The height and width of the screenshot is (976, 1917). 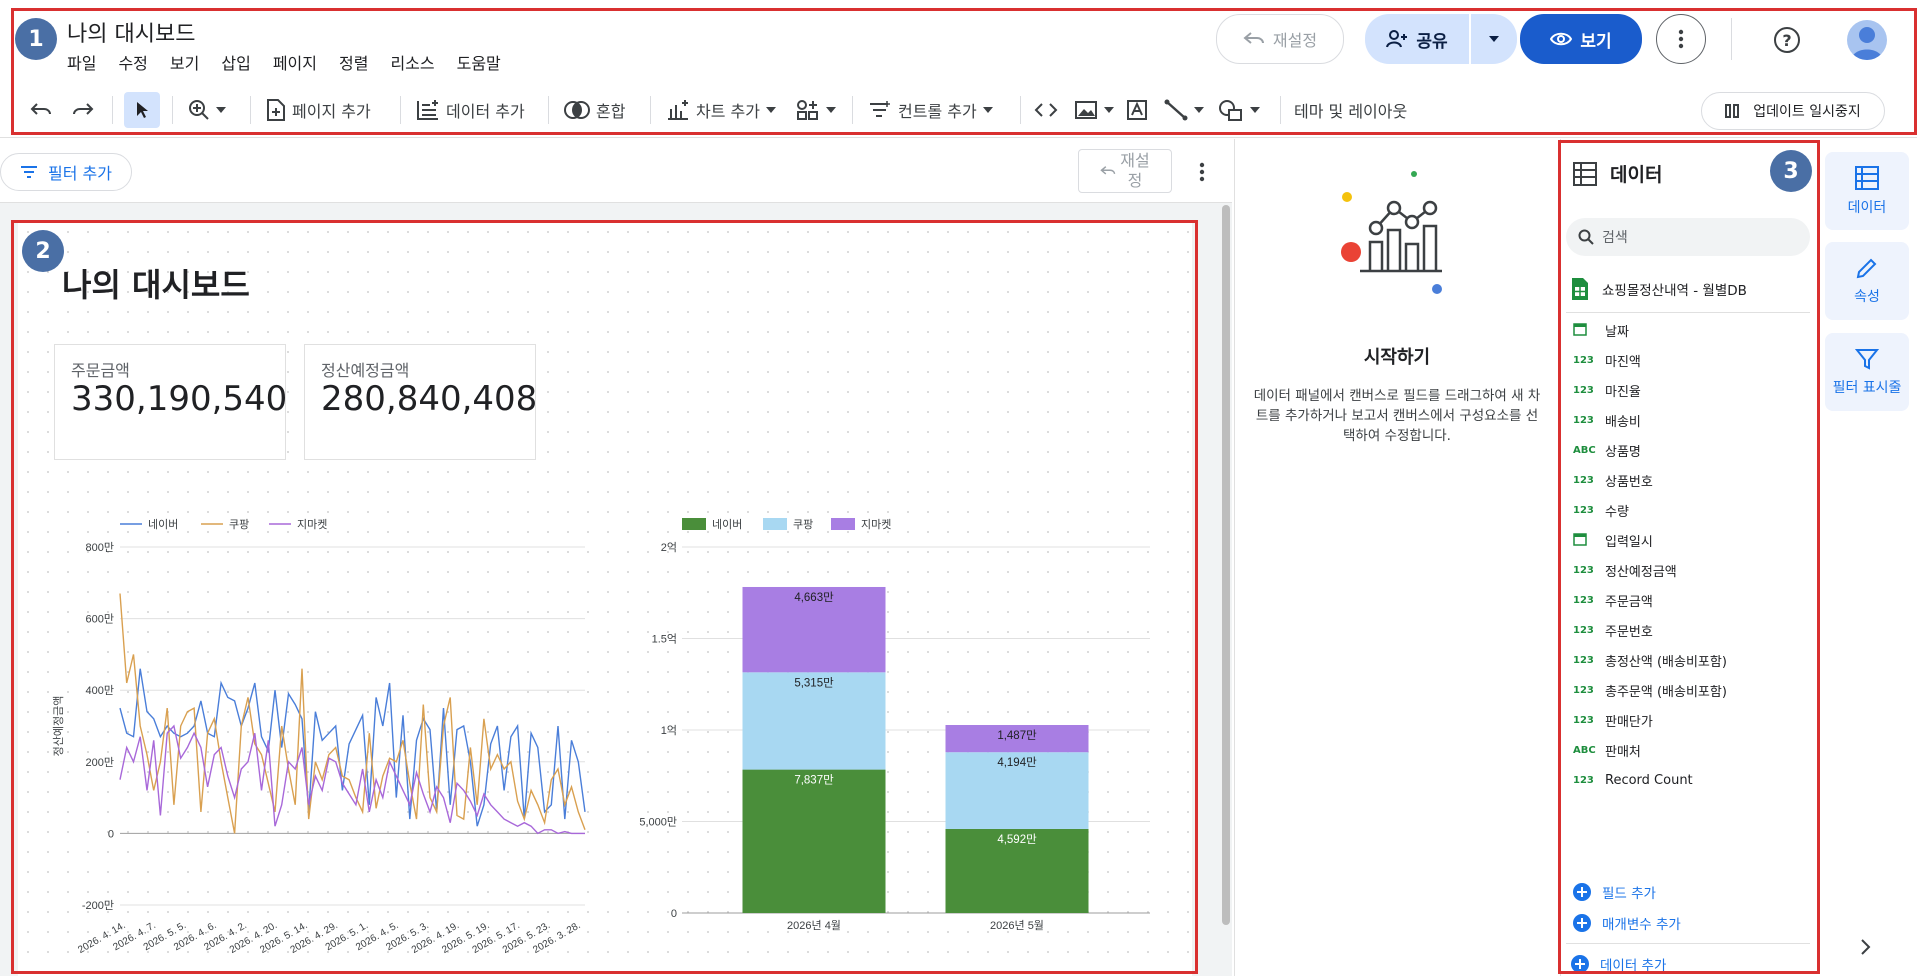 What do you see at coordinates (1626, 923) in the screenshot?
I see `add-parameter-button: 매개변수 추가` at bounding box center [1626, 923].